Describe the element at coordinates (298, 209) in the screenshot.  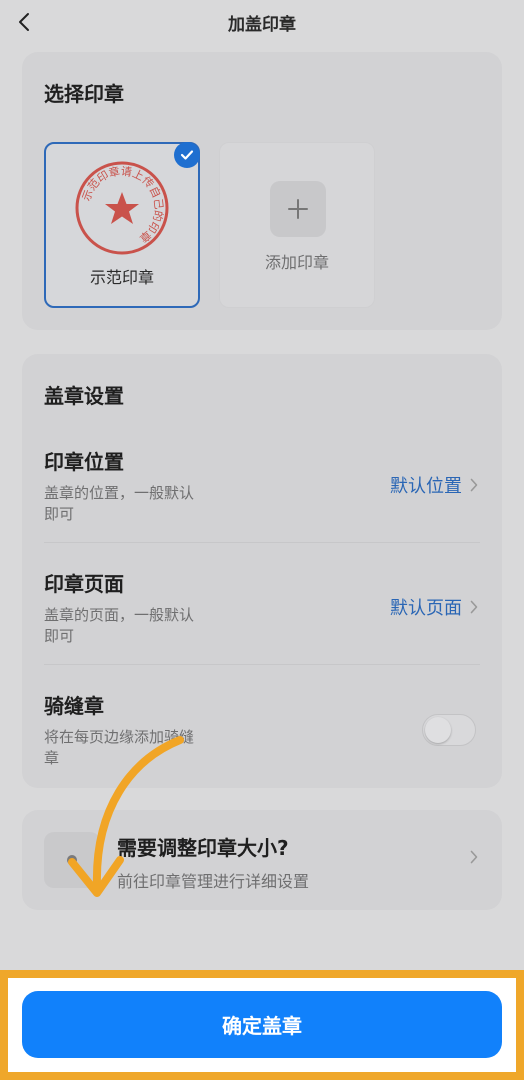
I see `plus-icon` at that location.